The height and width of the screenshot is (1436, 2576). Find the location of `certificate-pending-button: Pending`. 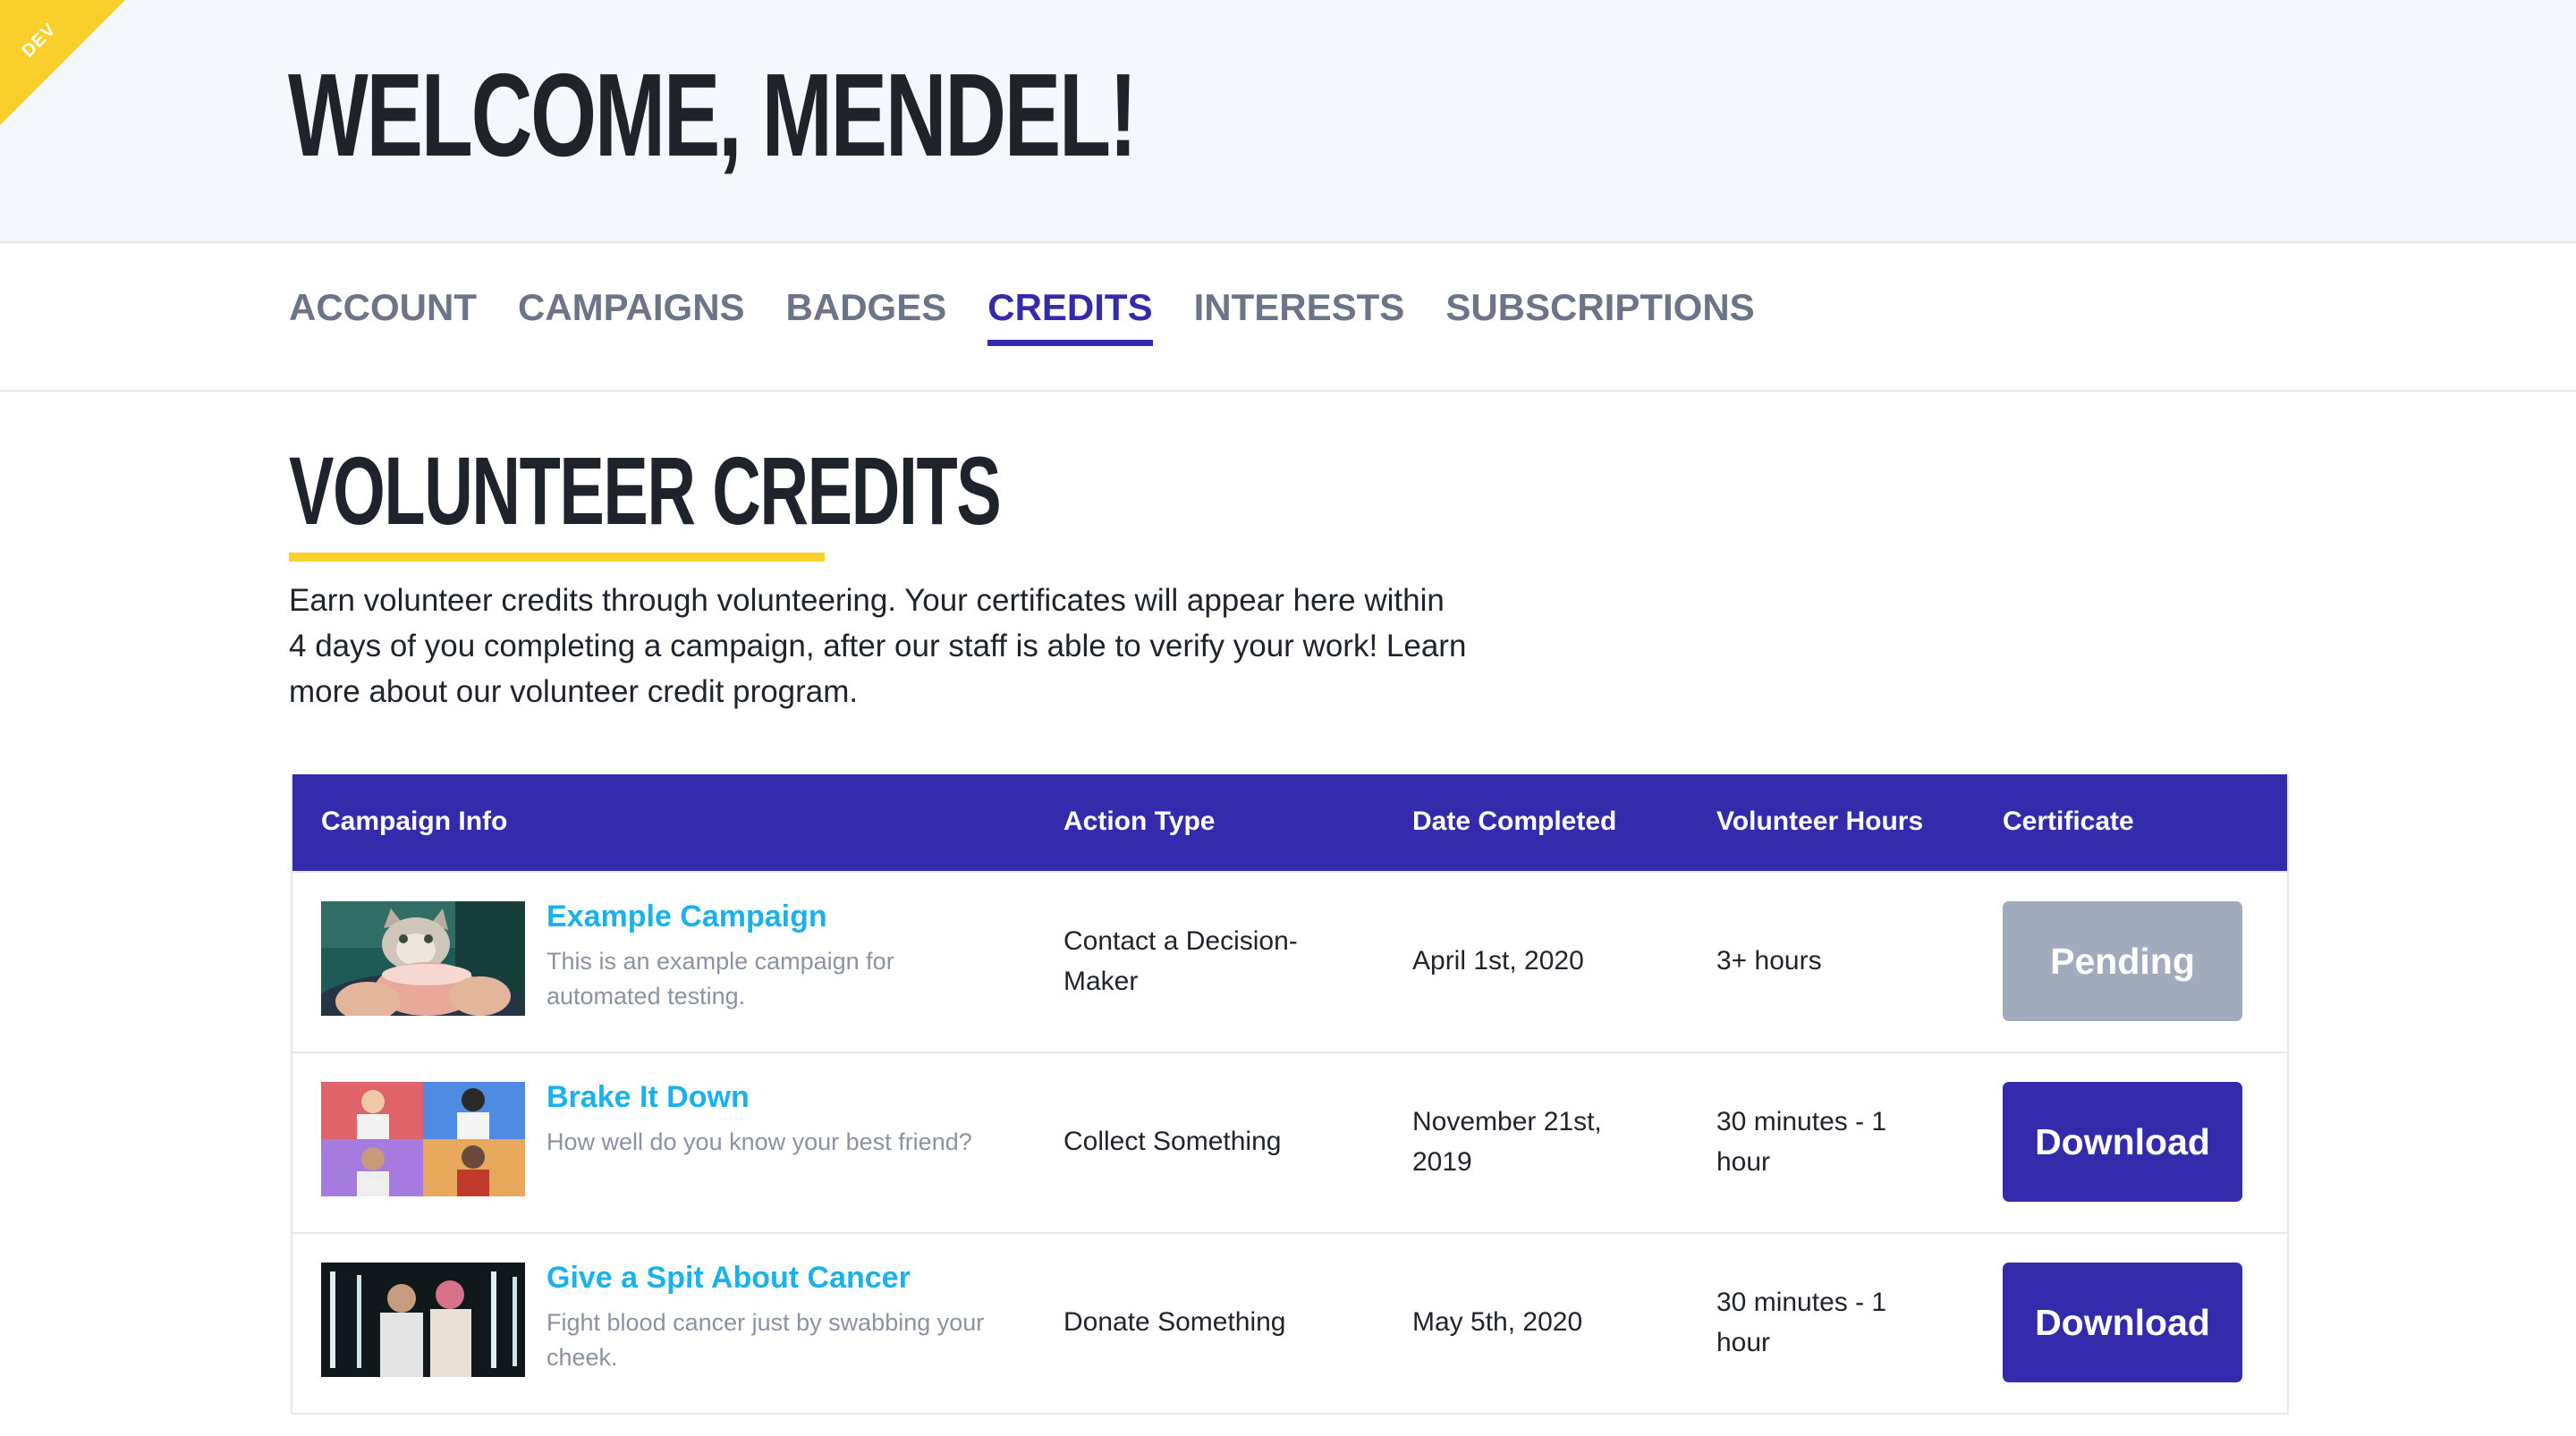

certificate-pending-button: Pending is located at coordinates (2122, 961).